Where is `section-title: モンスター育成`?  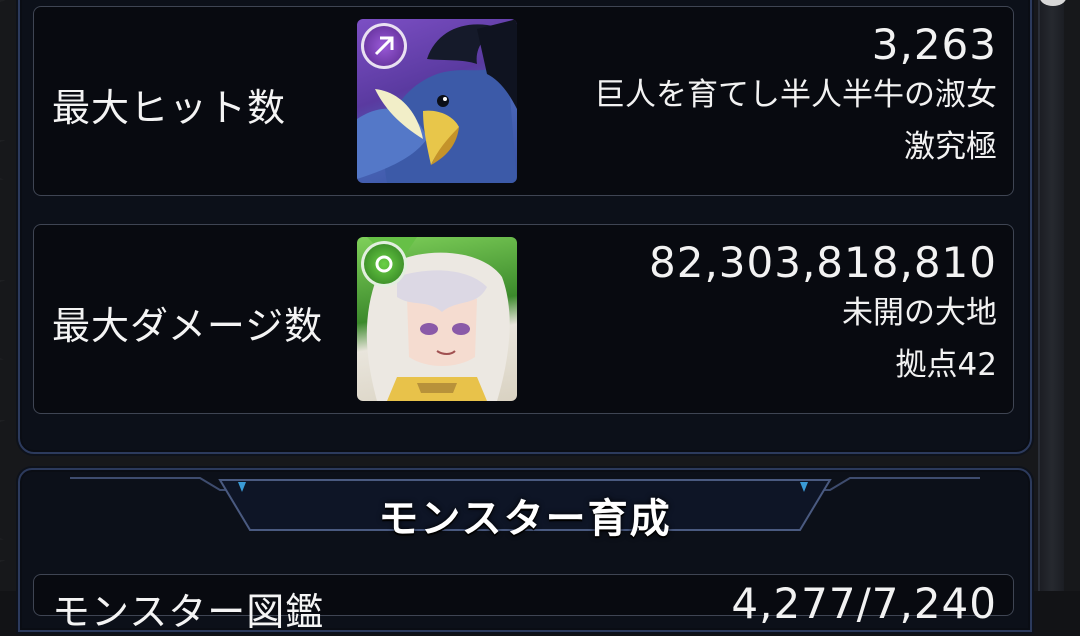
section-title: モンスター育成 is located at coordinates (525, 519).